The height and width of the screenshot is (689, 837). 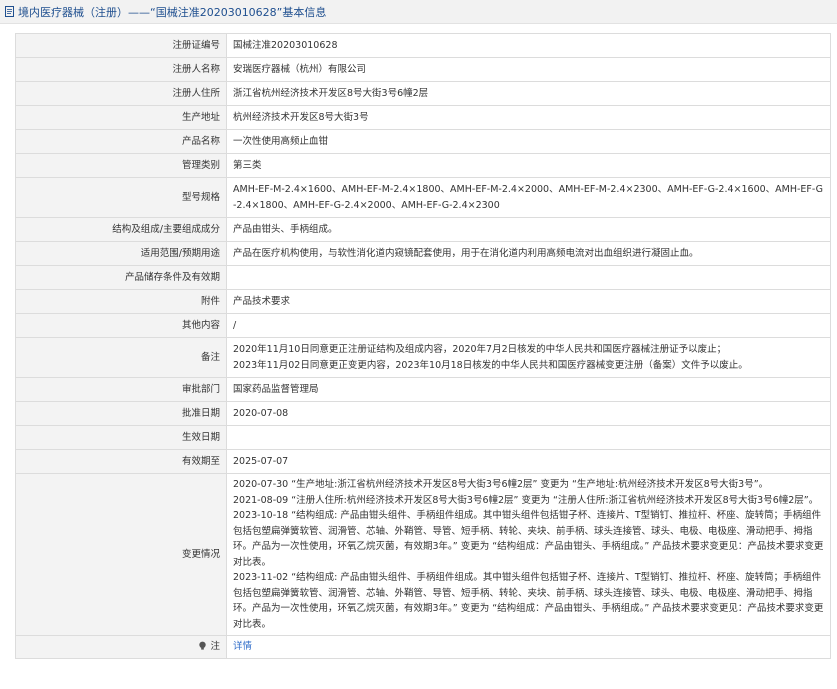 I want to click on table-row: 有效期至 2025-07-07, so click(x=423, y=461).